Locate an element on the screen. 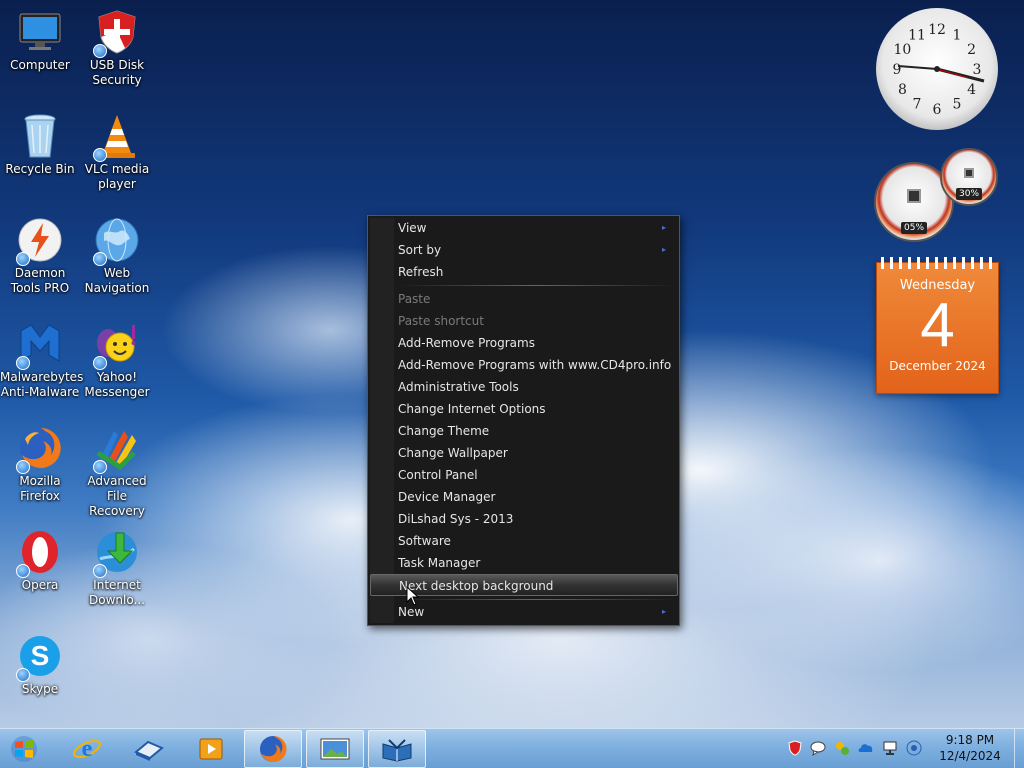 The image size is (1024, 768). calendar-day: 4 is located at coordinates (937, 325).